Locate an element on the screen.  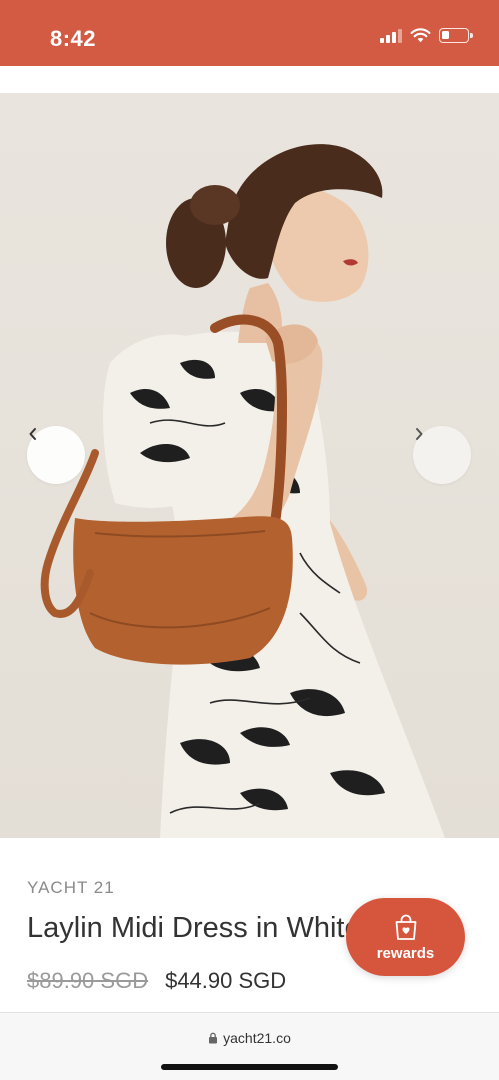
carousel-prev-button is located at coordinates (56, 455).